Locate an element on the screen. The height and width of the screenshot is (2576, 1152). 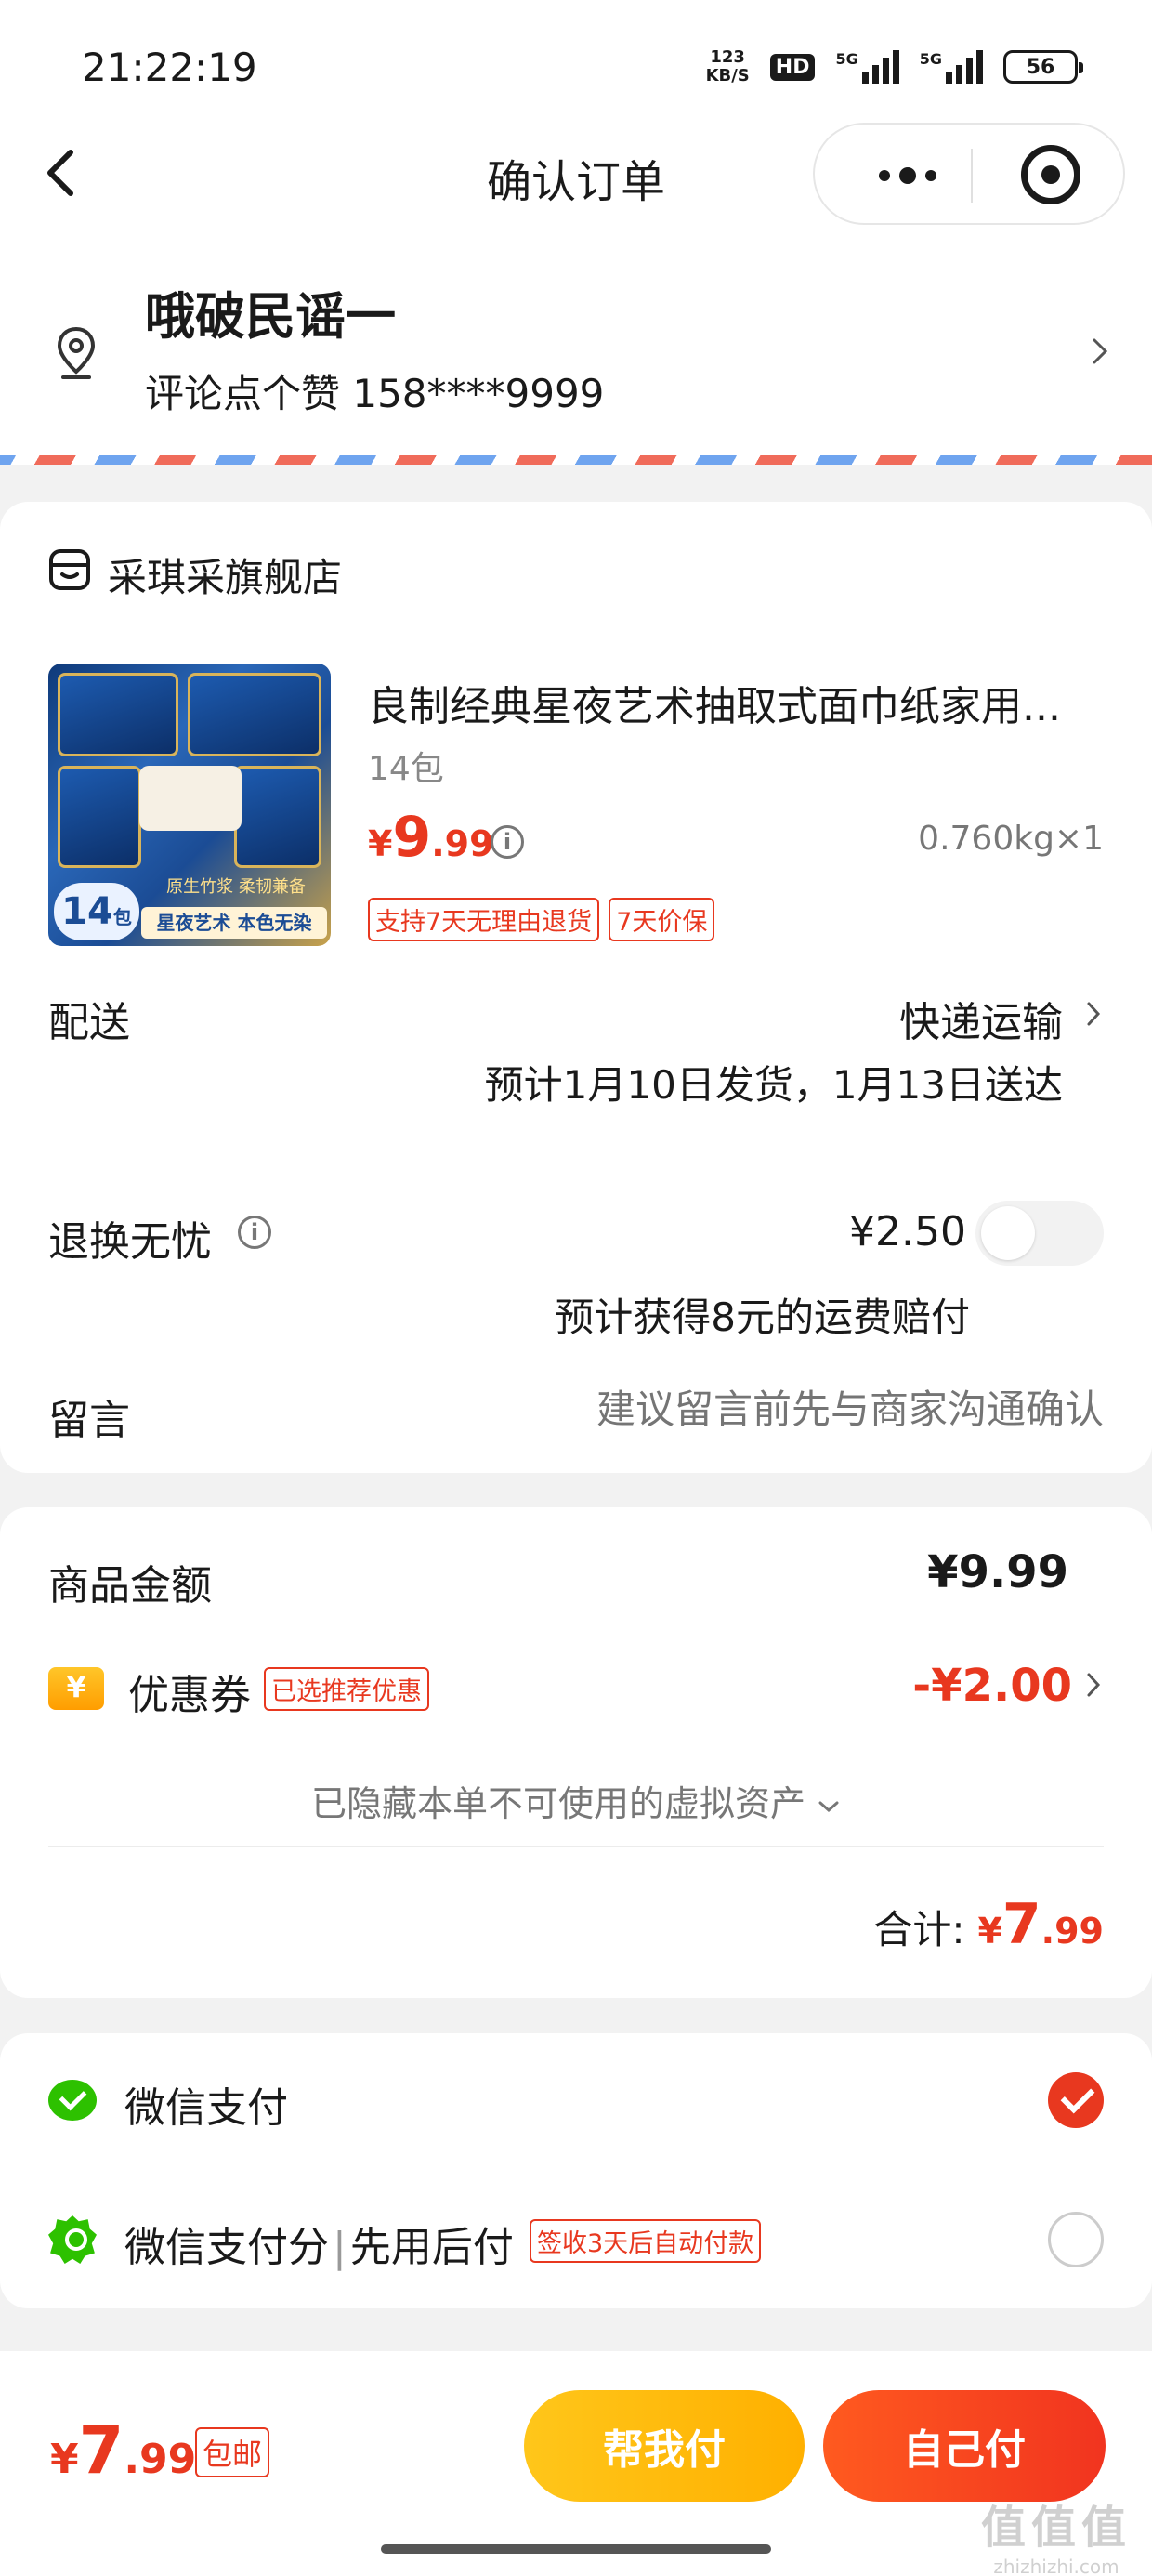
location-pin-icon is located at coordinates (76, 352).